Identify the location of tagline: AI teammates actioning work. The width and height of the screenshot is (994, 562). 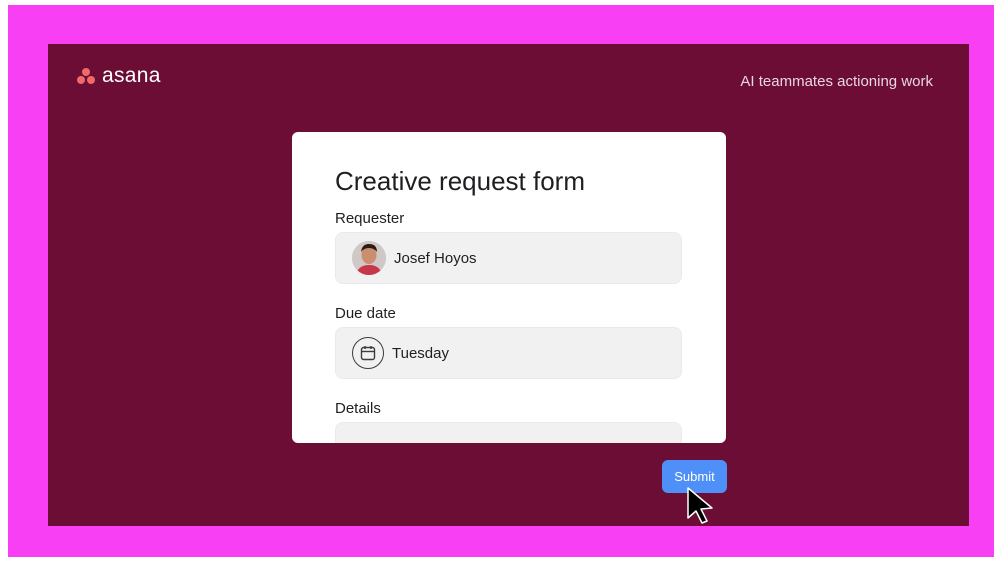
(836, 81).